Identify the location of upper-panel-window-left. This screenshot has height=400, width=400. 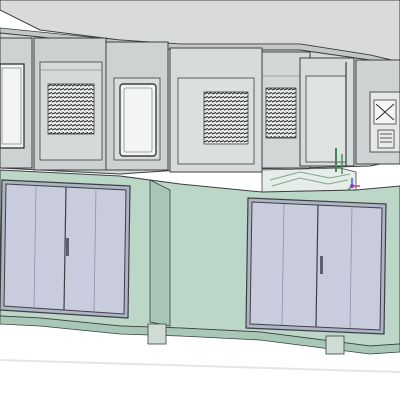
(16, 103).